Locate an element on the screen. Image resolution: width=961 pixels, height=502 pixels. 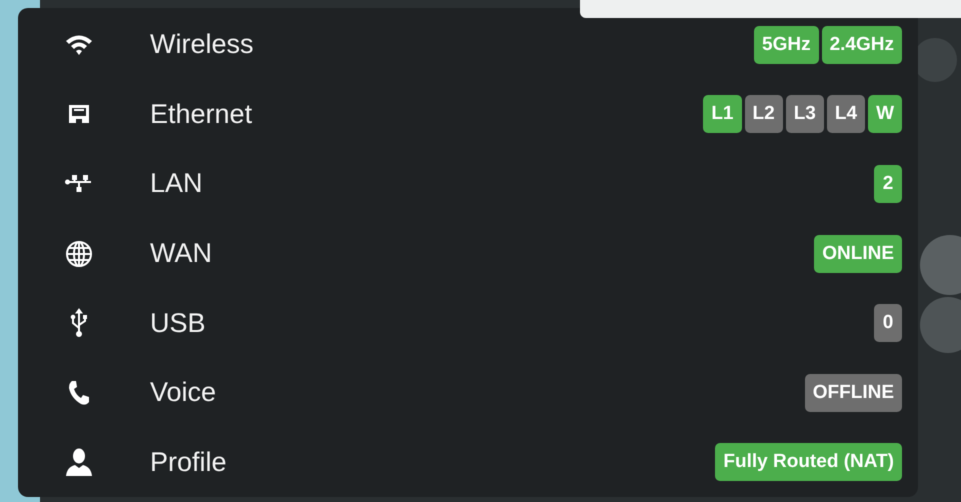
status-badge: OFFLINE is located at coordinates (853, 393).